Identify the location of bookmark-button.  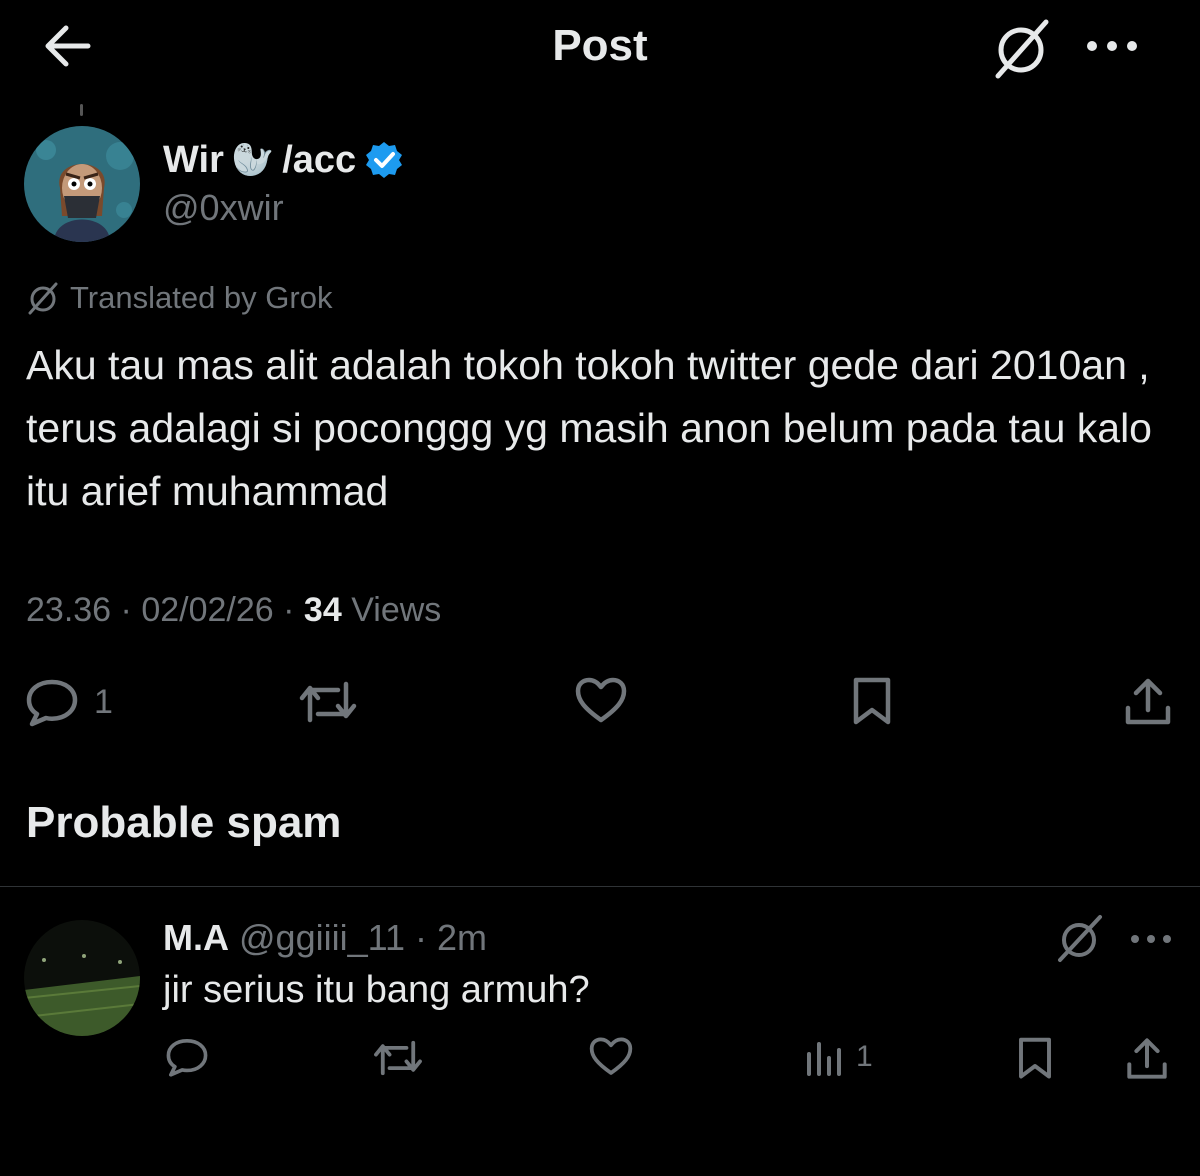
(872, 702).